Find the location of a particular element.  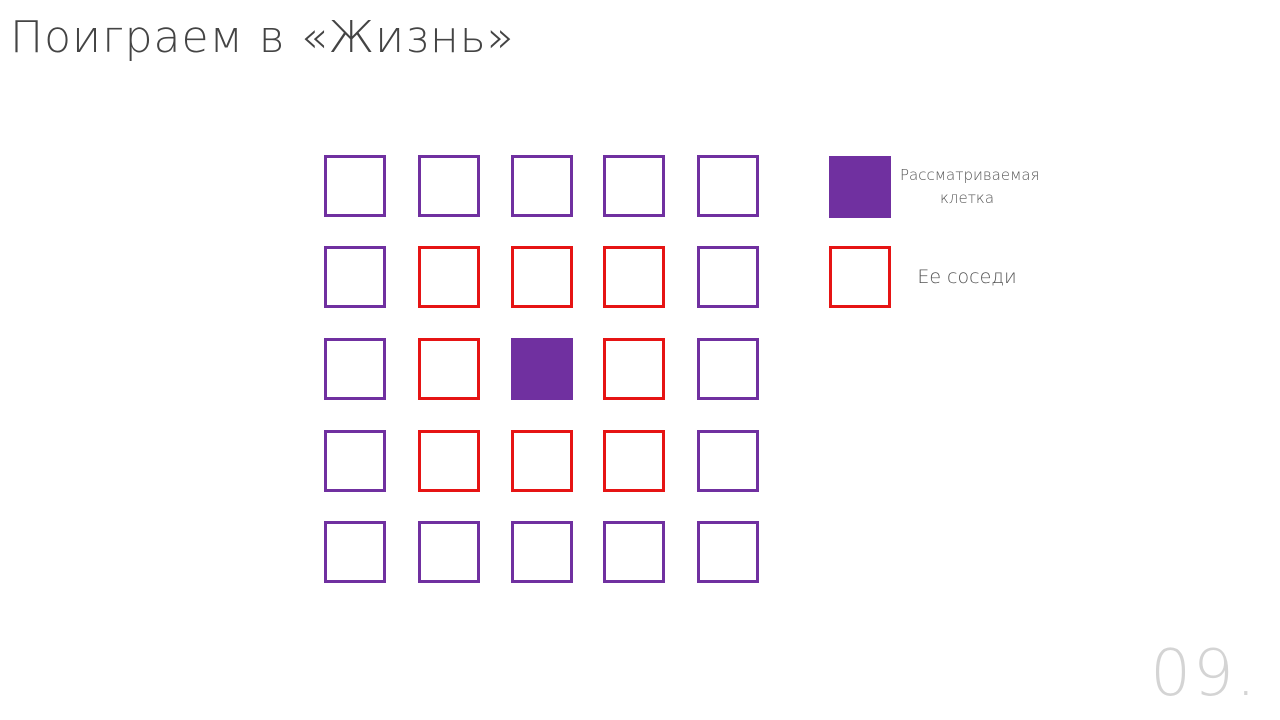

page-number: 09. is located at coordinates (1204, 674).